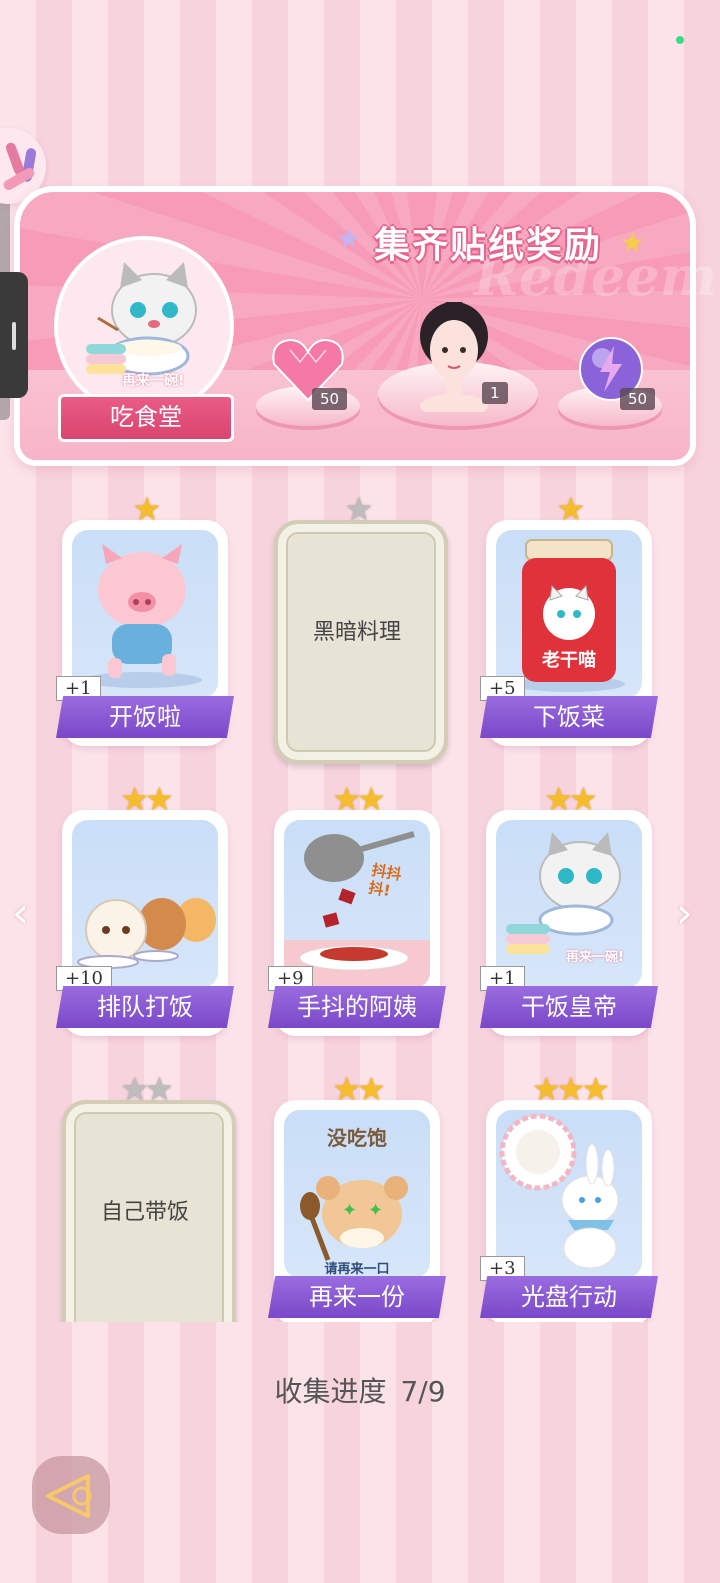 The width and height of the screenshot is (720, 1583). Describe the element at coordinates (680, 40) in the screenshot. I see `status-dot` at that location.